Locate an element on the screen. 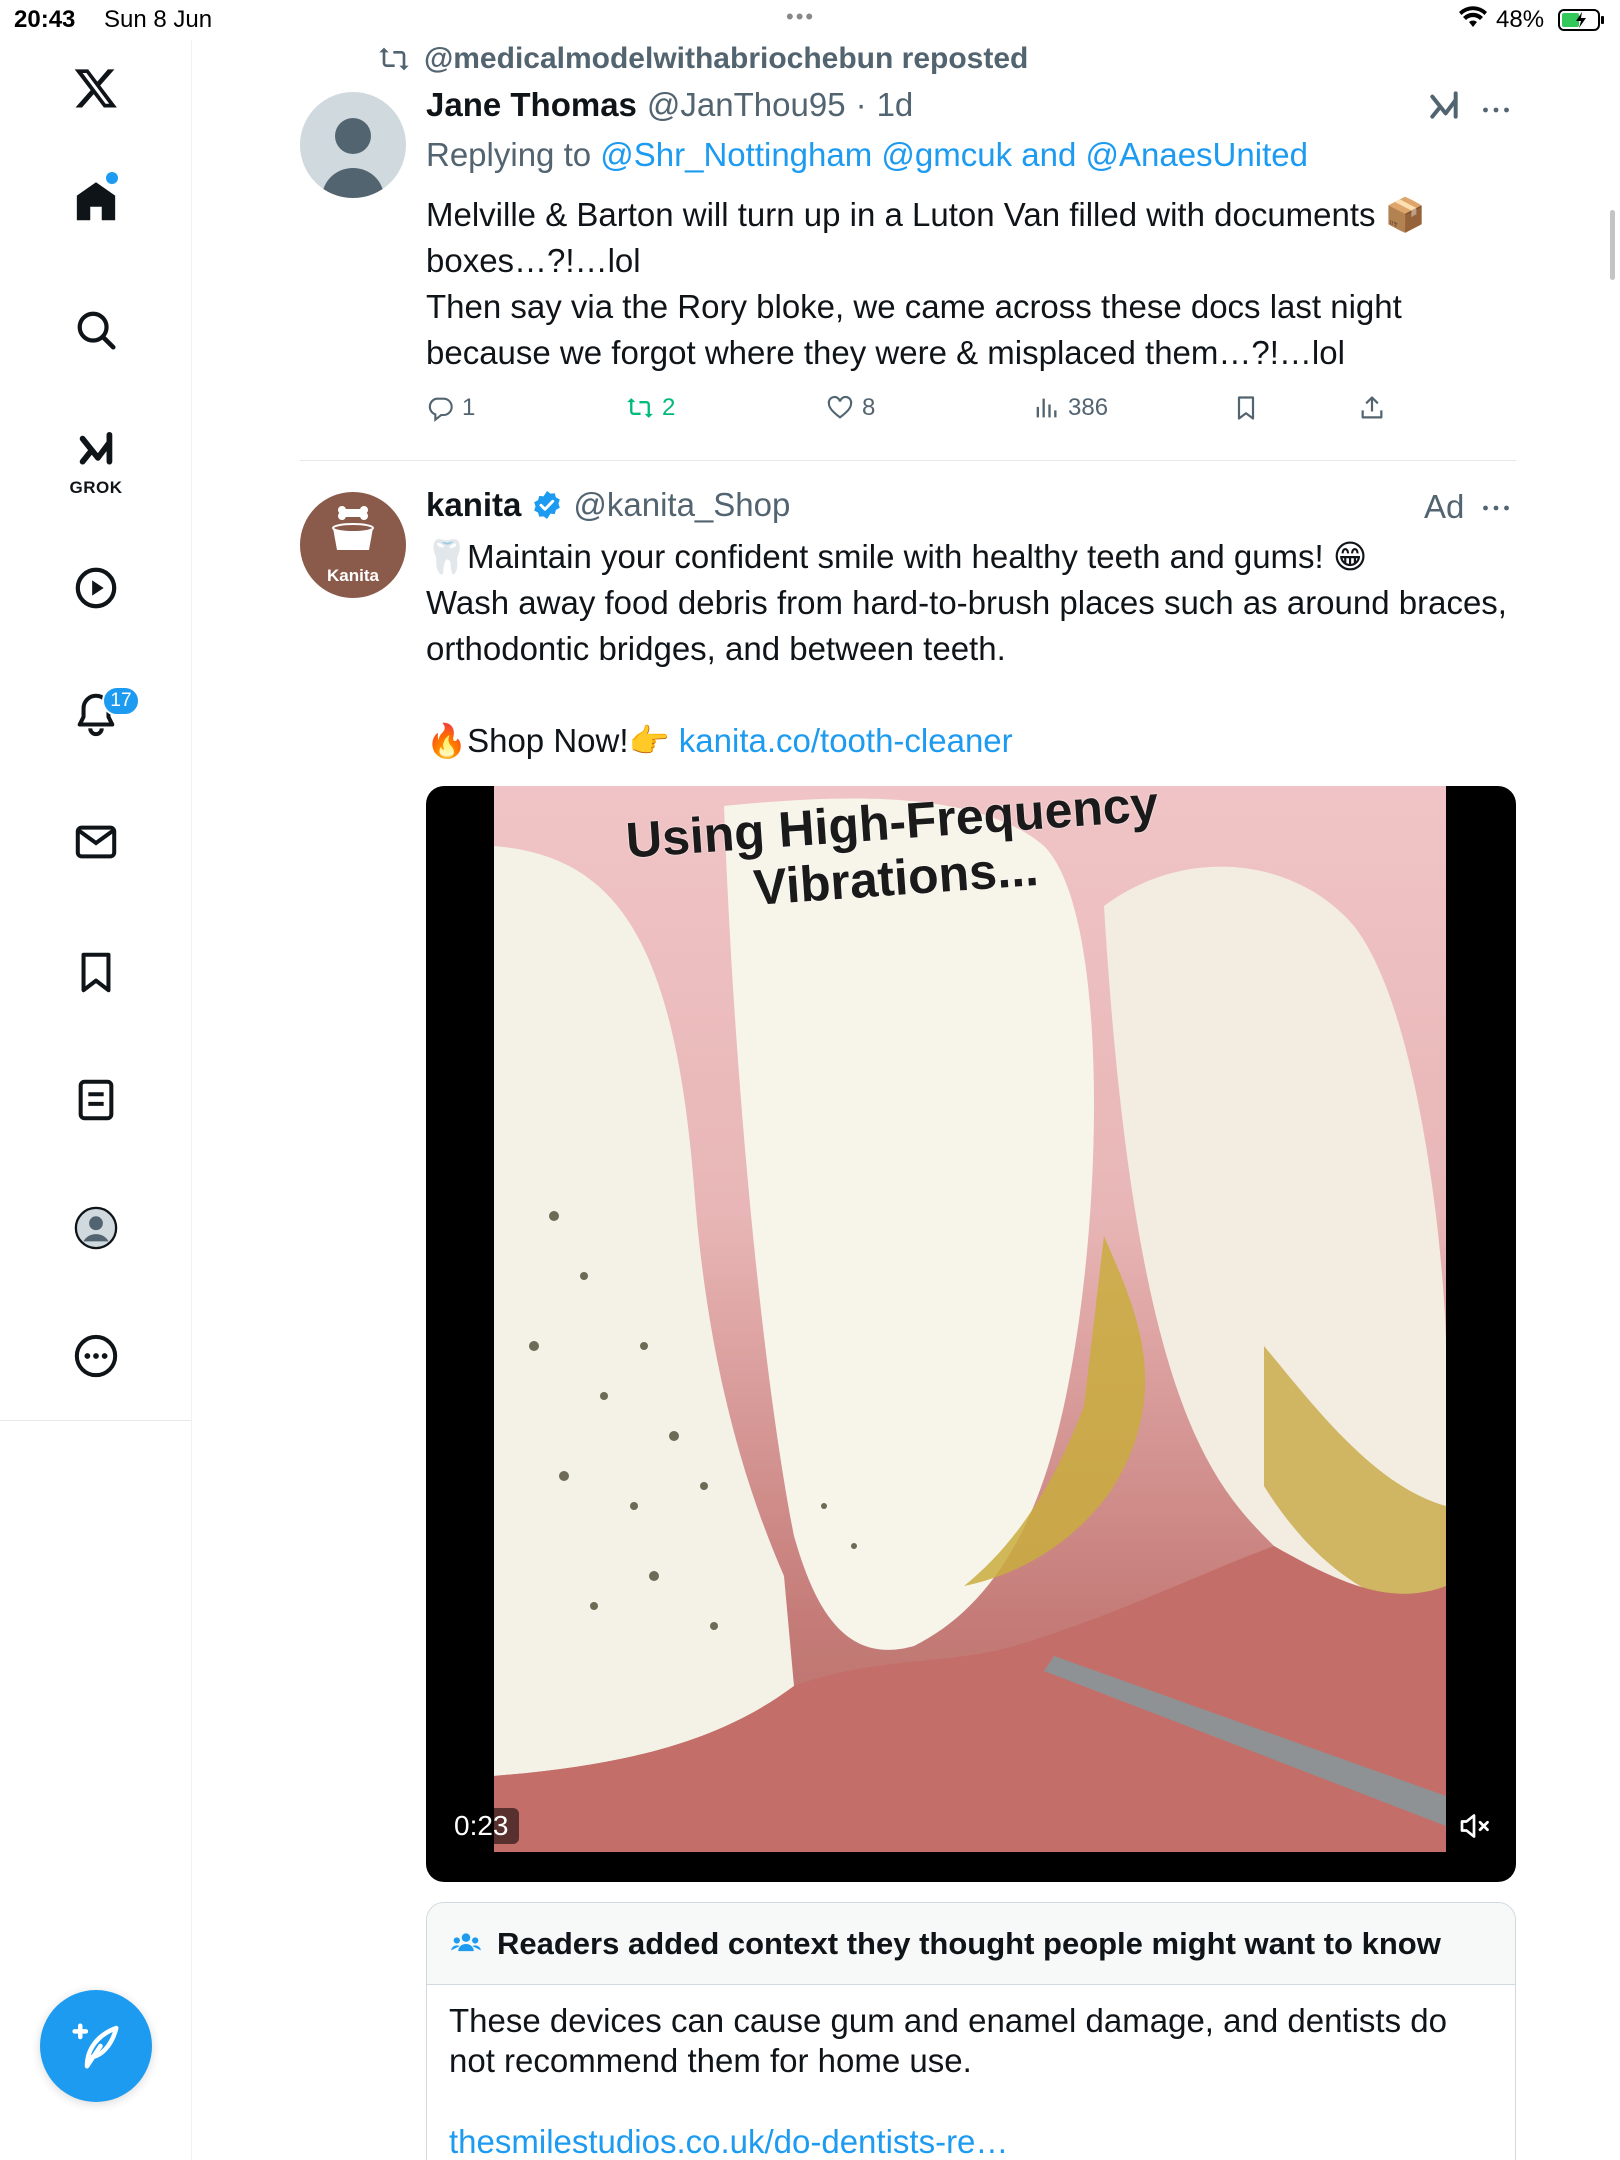 The width and height of the screenshot is (1620, 2160). author-handle: @JanThou95 is located at coordinates (746, 105).